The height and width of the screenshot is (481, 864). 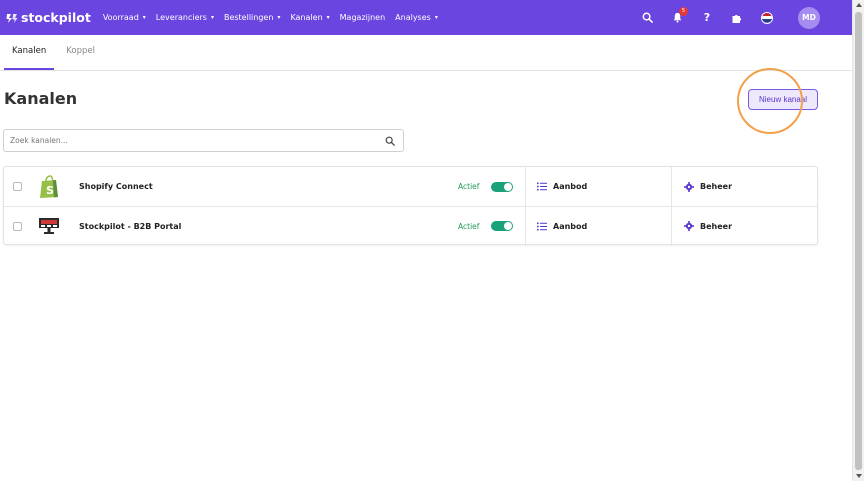 I want to click on search-input, so click(x=194, y=140).